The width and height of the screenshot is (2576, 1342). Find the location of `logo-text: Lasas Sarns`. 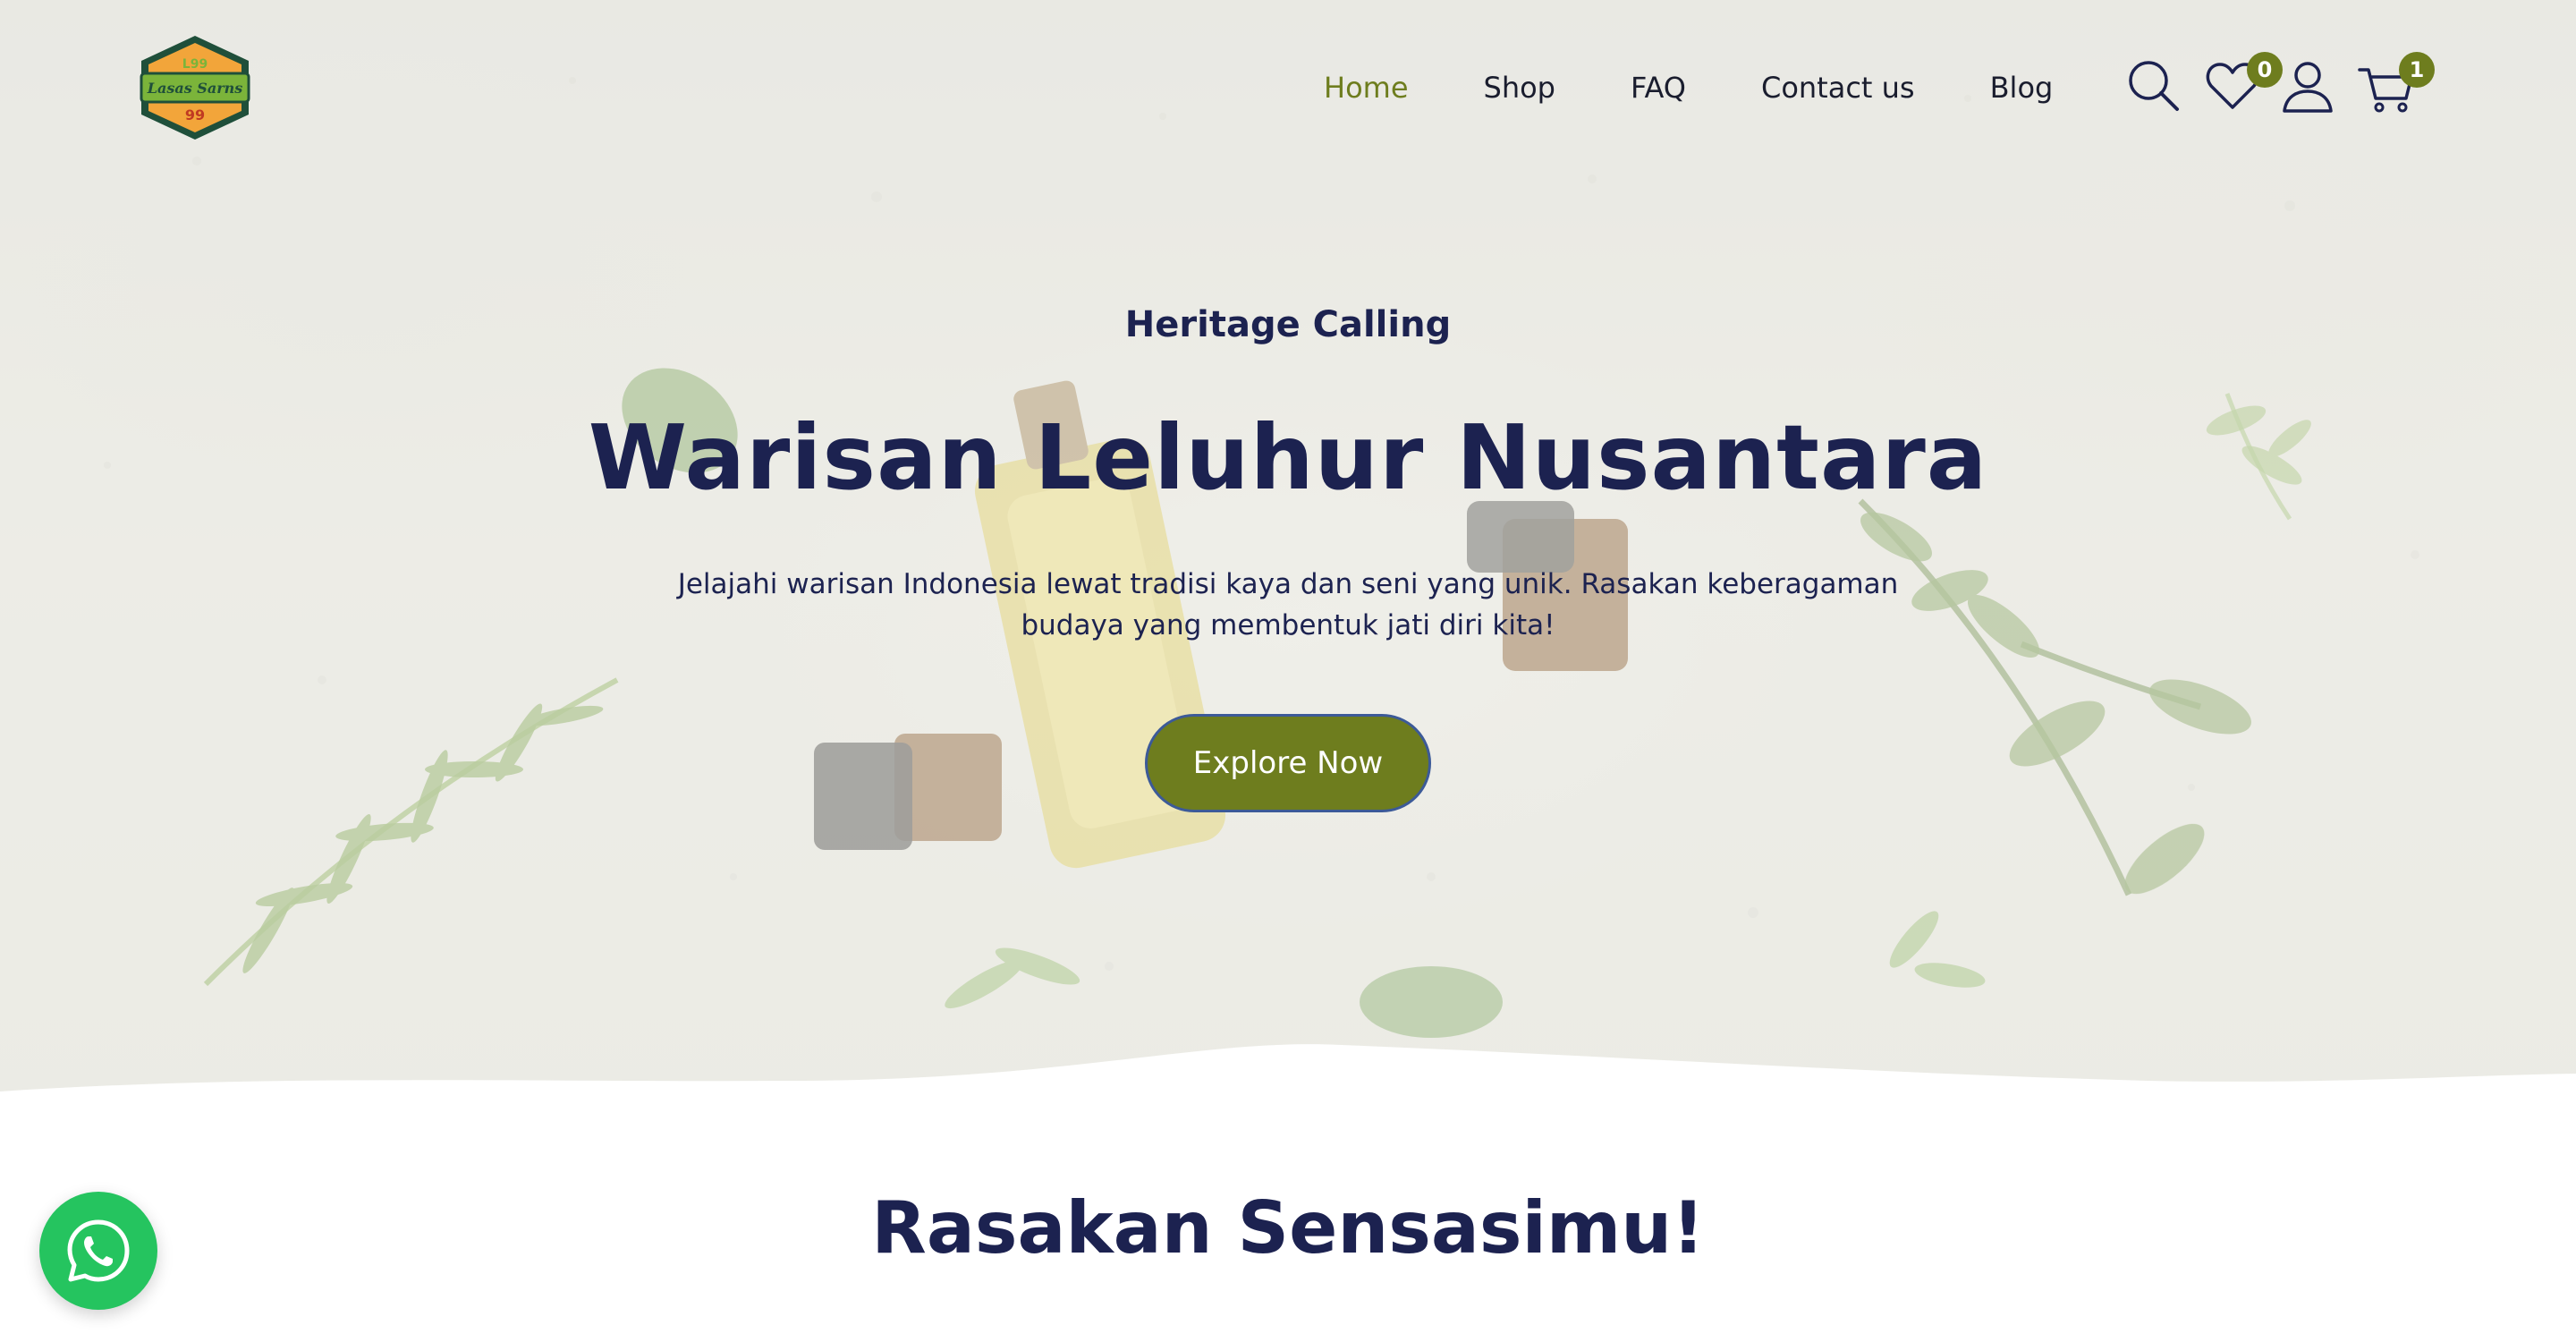

logo-text: Lasas Sarns is located at coordinates (195, 89).